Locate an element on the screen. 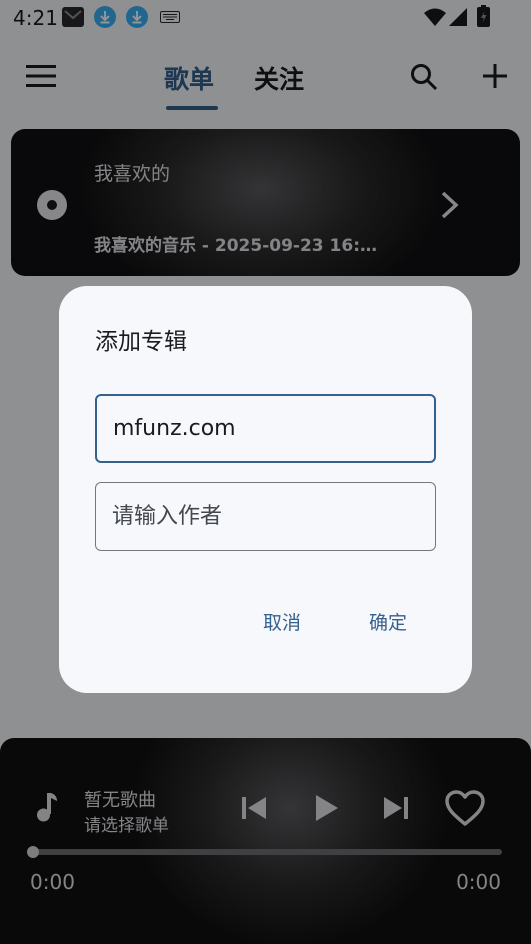 The width and height of the screenshot is (531, 944). cancel-button: 取消 is located at coordinates (282, 621).